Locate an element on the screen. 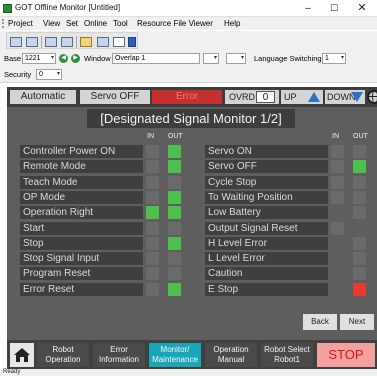  toolbar-grip is located at coordinates (3, 23).